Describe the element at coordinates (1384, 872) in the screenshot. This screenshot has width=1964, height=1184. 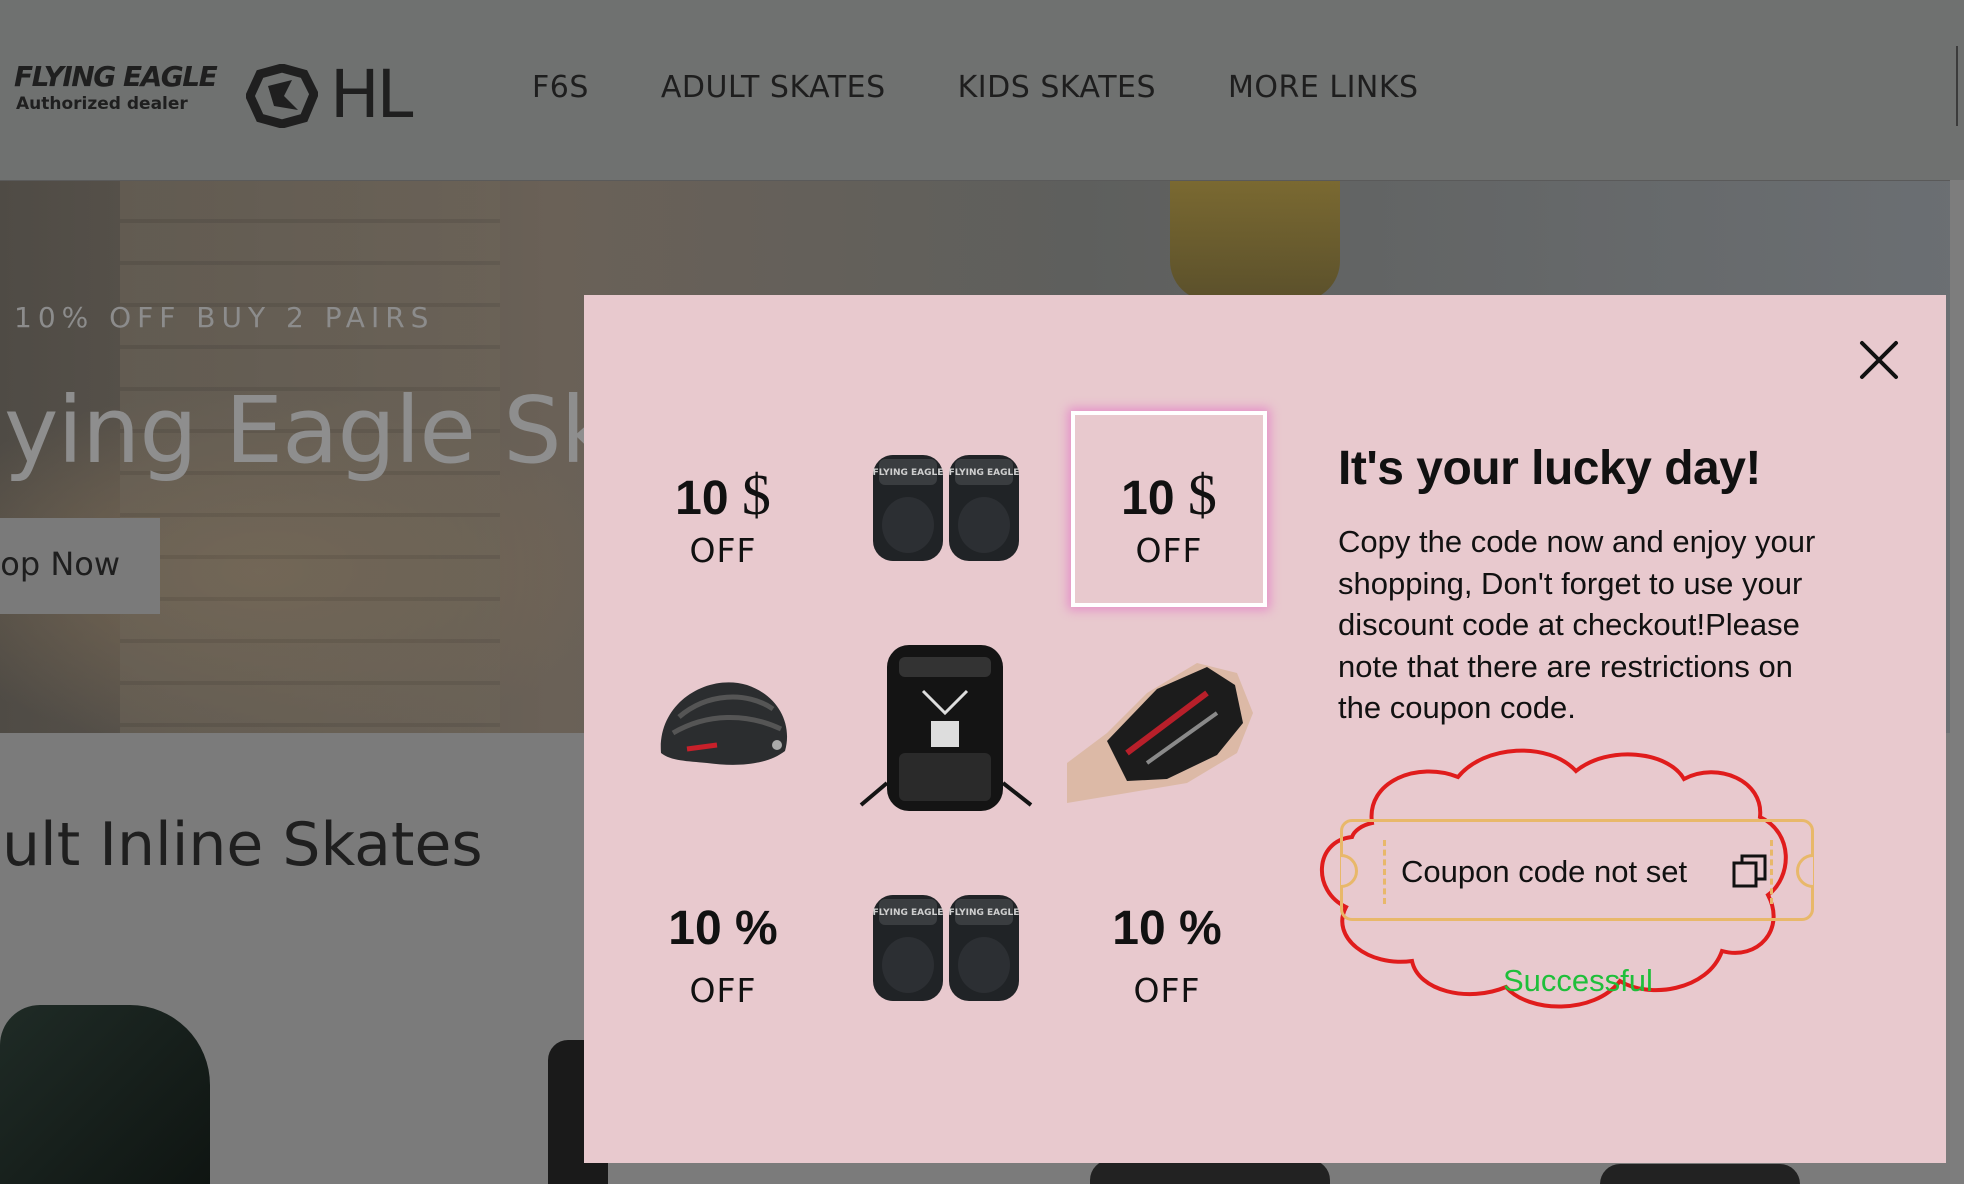
I see `coupon-divider-left` at that location.